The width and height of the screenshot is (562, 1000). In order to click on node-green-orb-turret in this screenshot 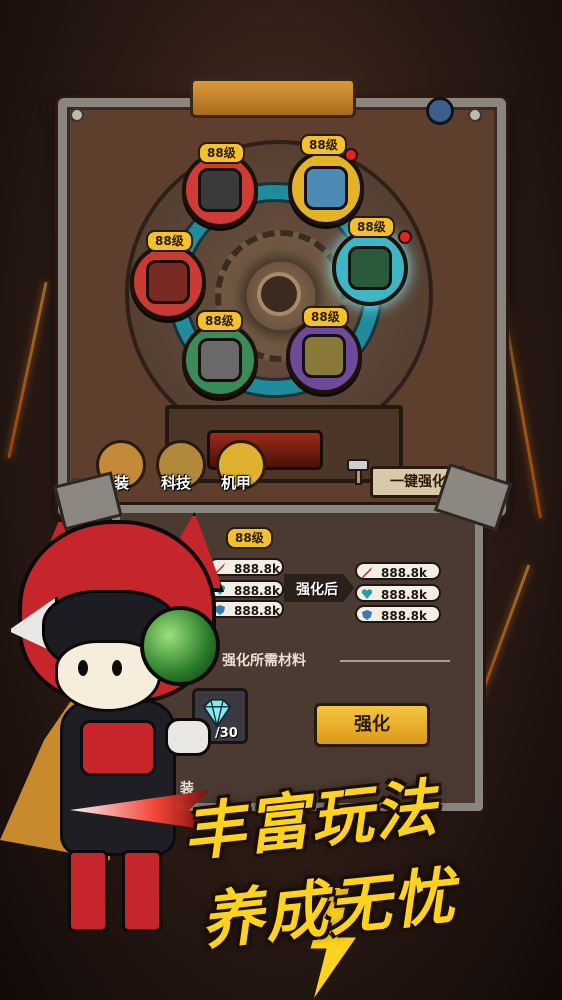, I will do `click(370, 268)`.